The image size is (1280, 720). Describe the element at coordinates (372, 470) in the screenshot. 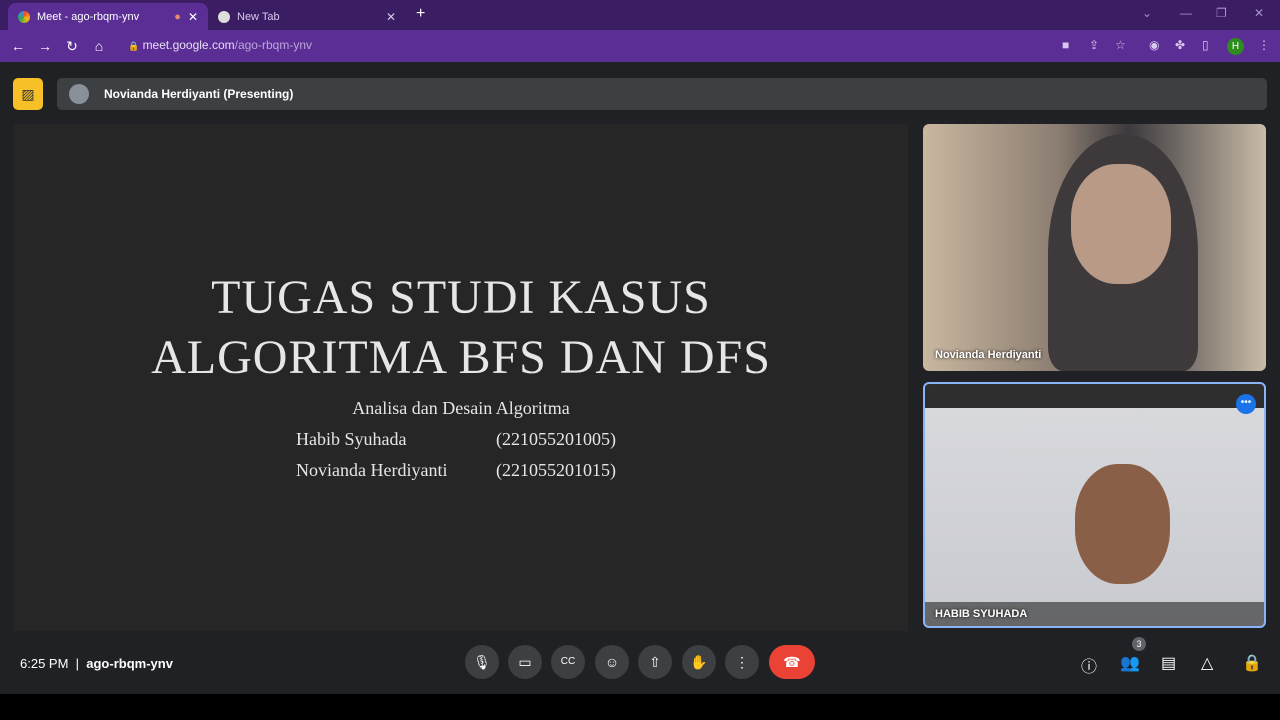

I see `member-name: Novianda Herdiyanti` at that location.